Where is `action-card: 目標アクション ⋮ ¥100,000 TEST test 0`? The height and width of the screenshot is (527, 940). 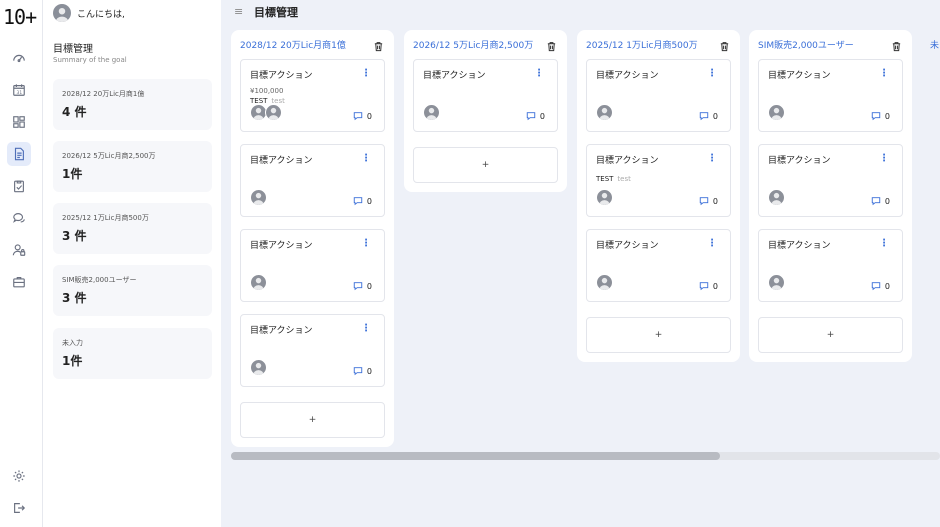
action-card: 目標アクション ⋮ ¥100,000 TEST test 0 is located at coordinates (312, 95).